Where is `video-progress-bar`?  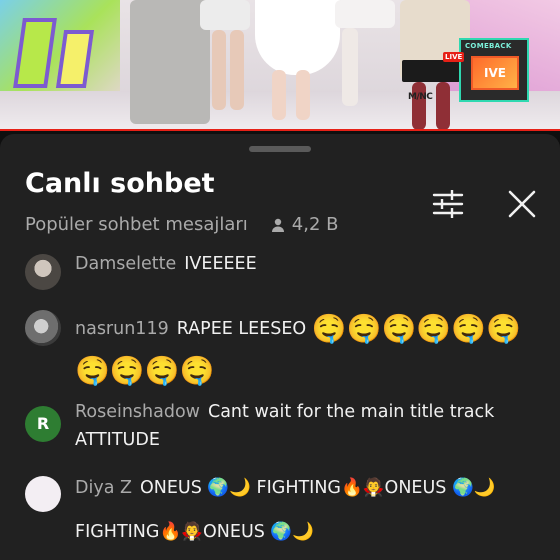
video-progress-bar is located at coordinates (280, 130).